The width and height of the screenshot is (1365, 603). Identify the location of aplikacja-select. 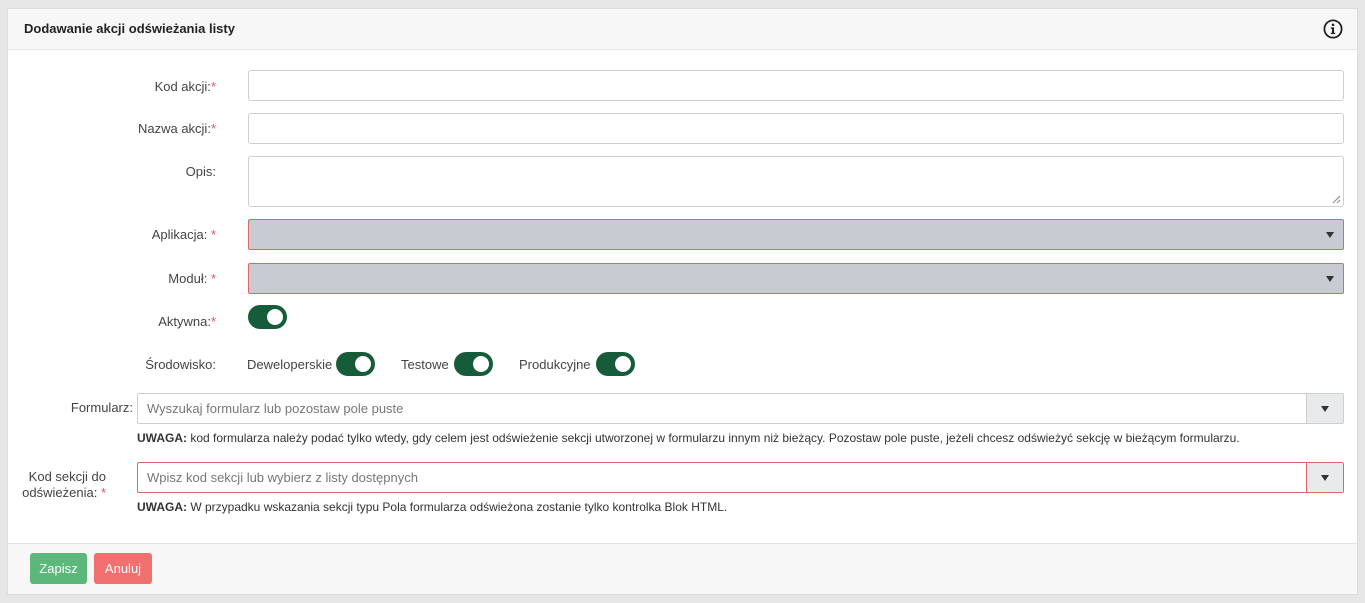
(796, 234).